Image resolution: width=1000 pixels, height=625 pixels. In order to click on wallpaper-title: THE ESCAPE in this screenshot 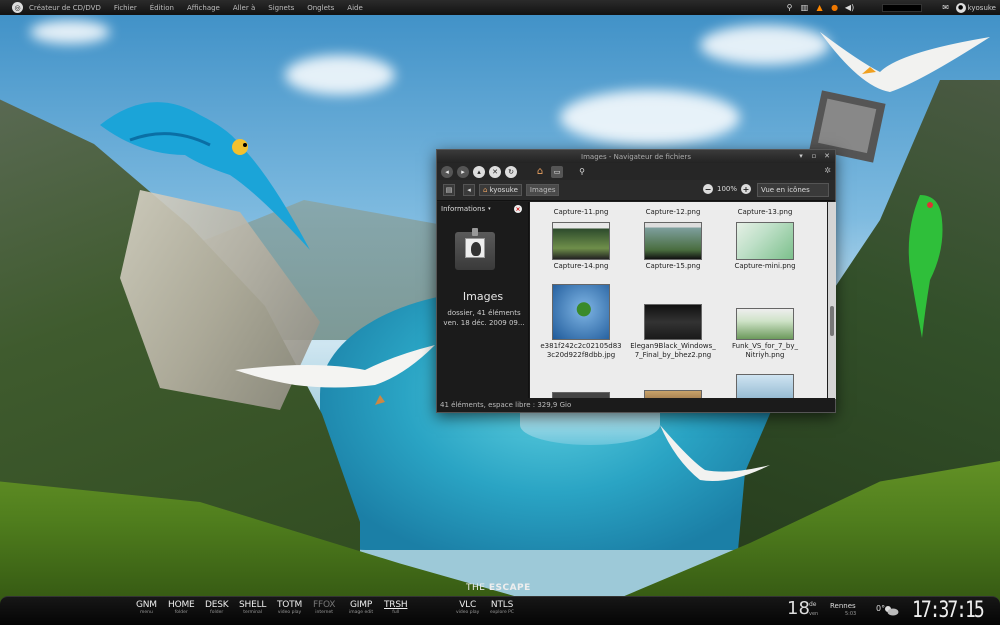, I will do `click(498, 588)`.